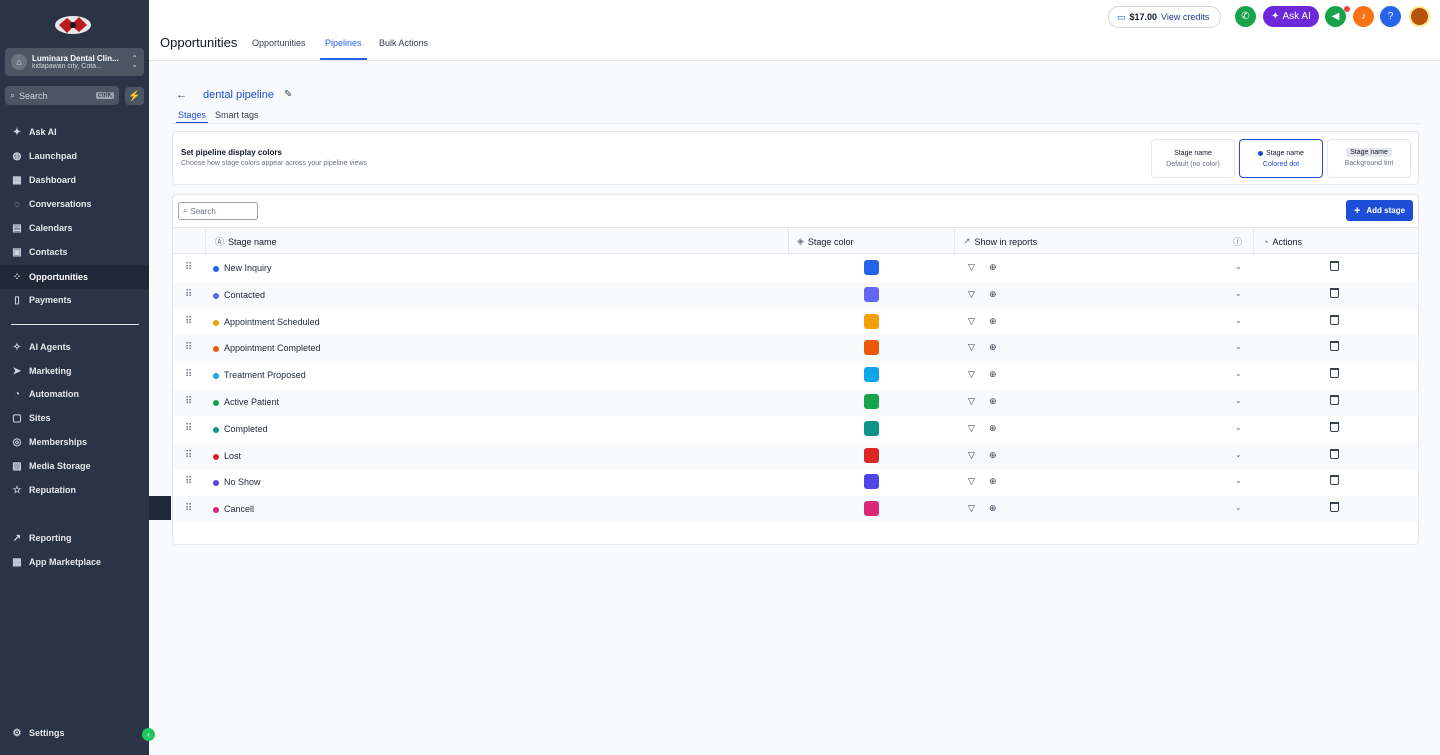 The height and width of the screenshot is (755, 1440). I want to click on sidebar-item-media-storage: ▨ Media Storage, so click(74, 466).